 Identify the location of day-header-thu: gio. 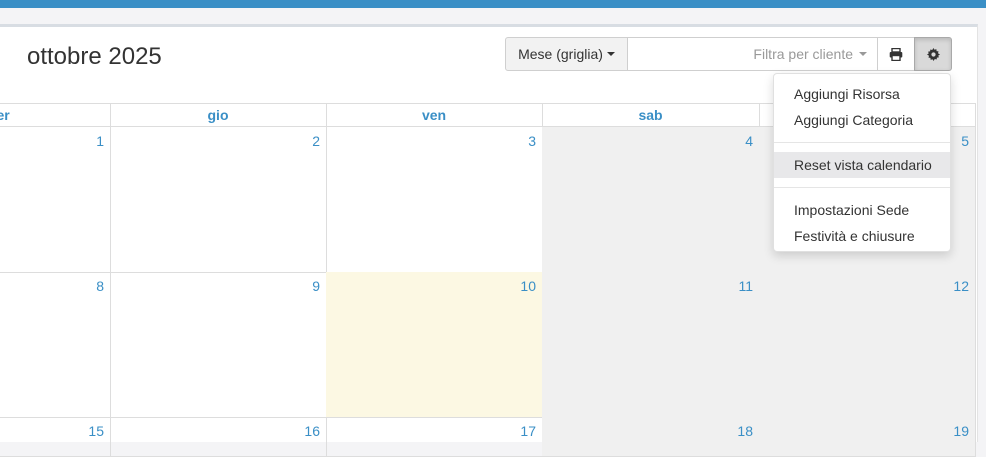
(218, 115).